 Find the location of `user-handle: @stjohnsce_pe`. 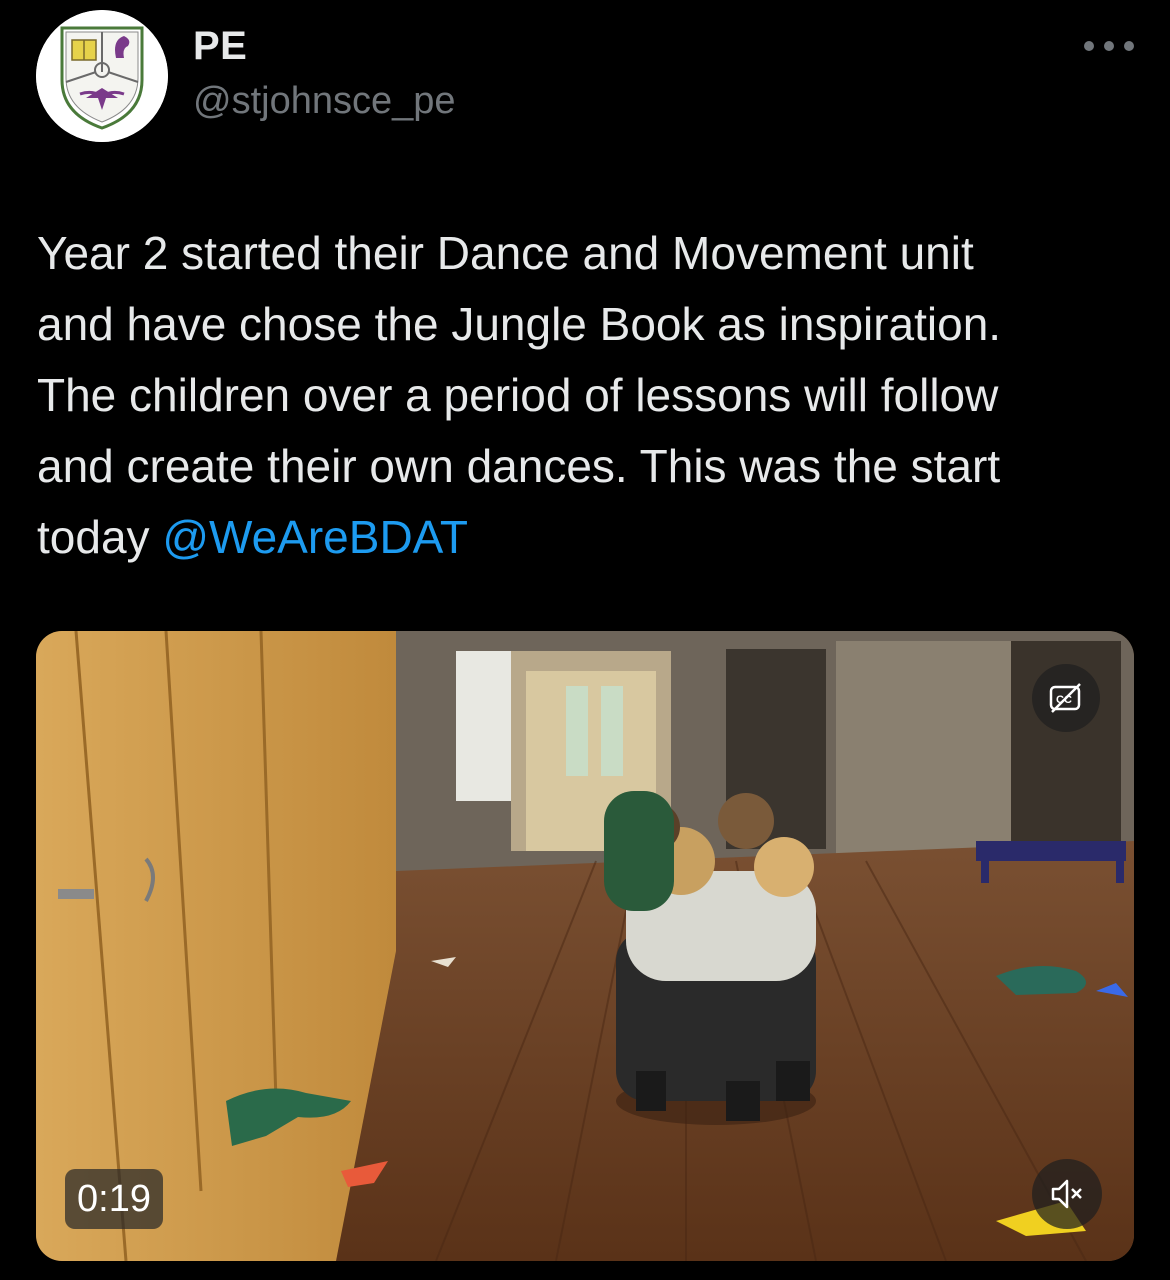

user-handle: @stjohnsce_pe is located at coordinates (324, 101).